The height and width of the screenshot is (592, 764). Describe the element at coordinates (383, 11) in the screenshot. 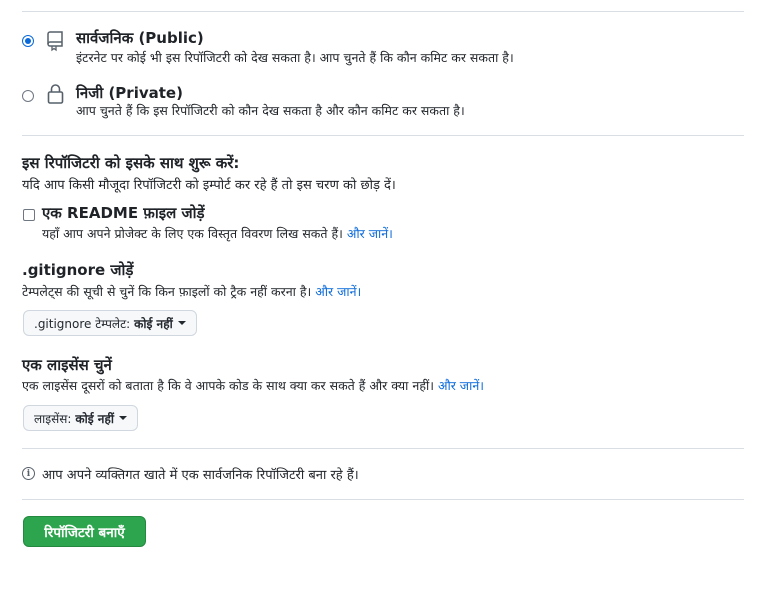

I see `top-divider` at that location.